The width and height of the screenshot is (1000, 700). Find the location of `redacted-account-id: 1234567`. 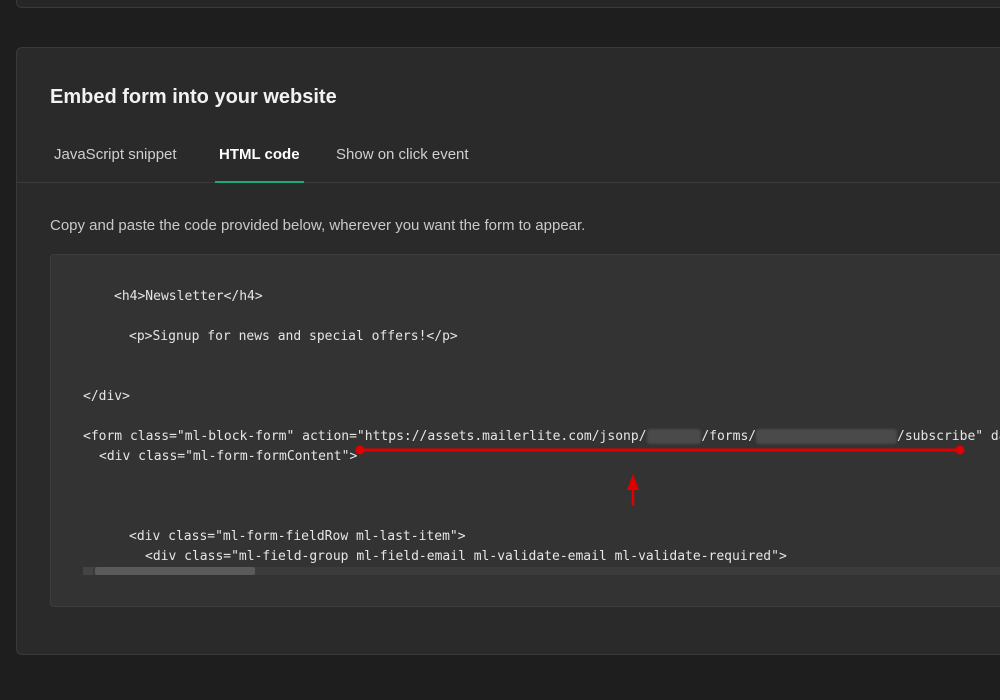

redacted-account-id: 1234567 is located at coordinates (674, 436).